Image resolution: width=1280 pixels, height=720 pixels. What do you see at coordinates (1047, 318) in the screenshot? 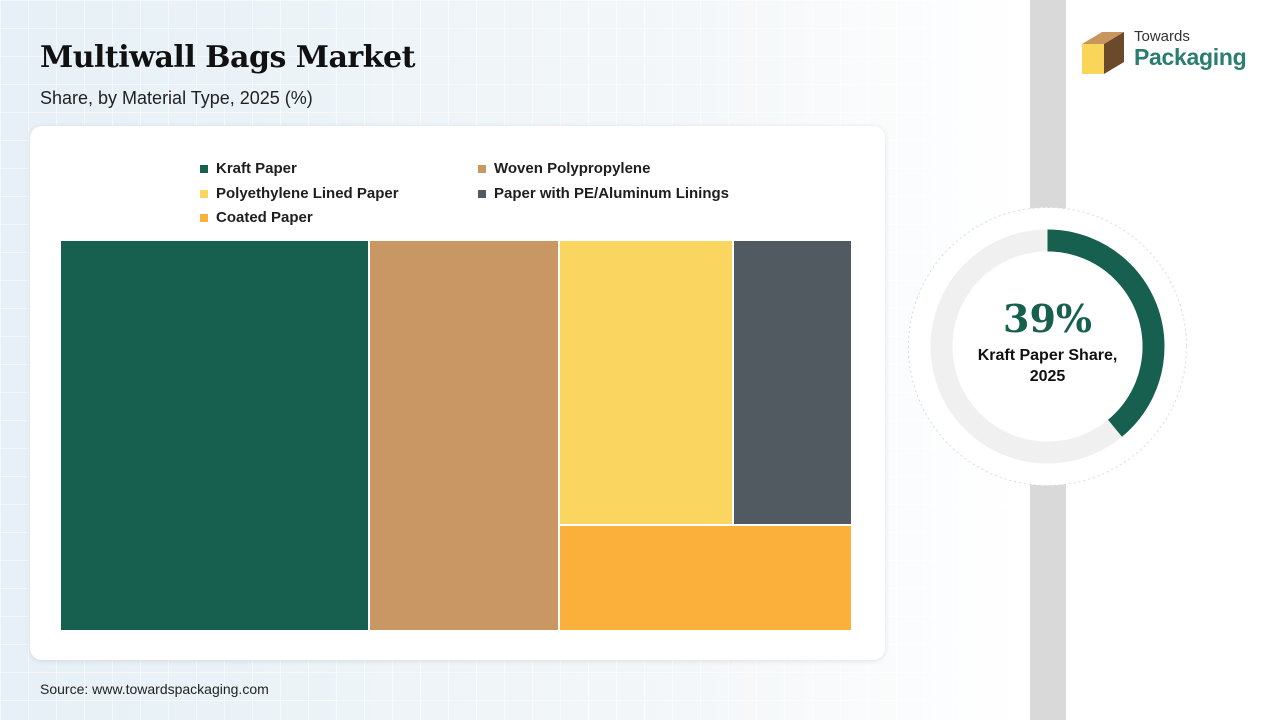
I see `highlight-value: 39%` at bounding box center [1047, 318].